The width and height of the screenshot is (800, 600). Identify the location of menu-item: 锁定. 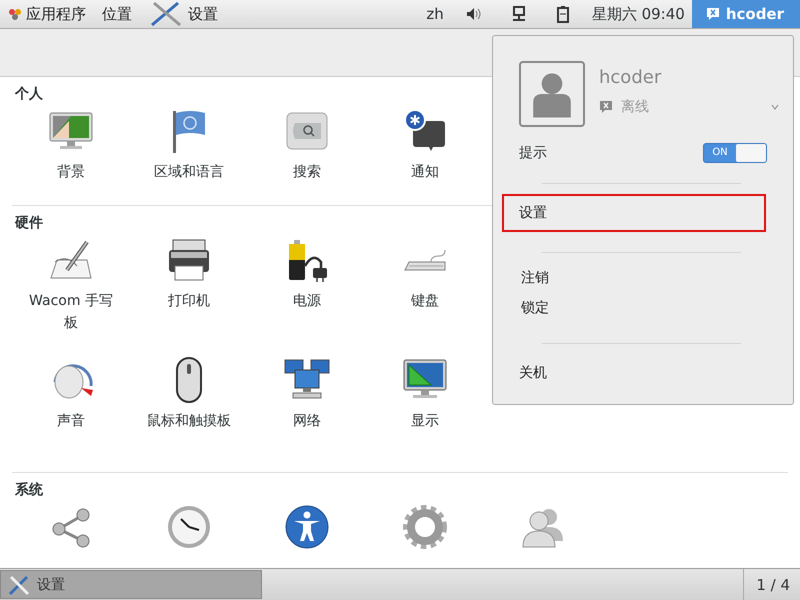
(634, 308).